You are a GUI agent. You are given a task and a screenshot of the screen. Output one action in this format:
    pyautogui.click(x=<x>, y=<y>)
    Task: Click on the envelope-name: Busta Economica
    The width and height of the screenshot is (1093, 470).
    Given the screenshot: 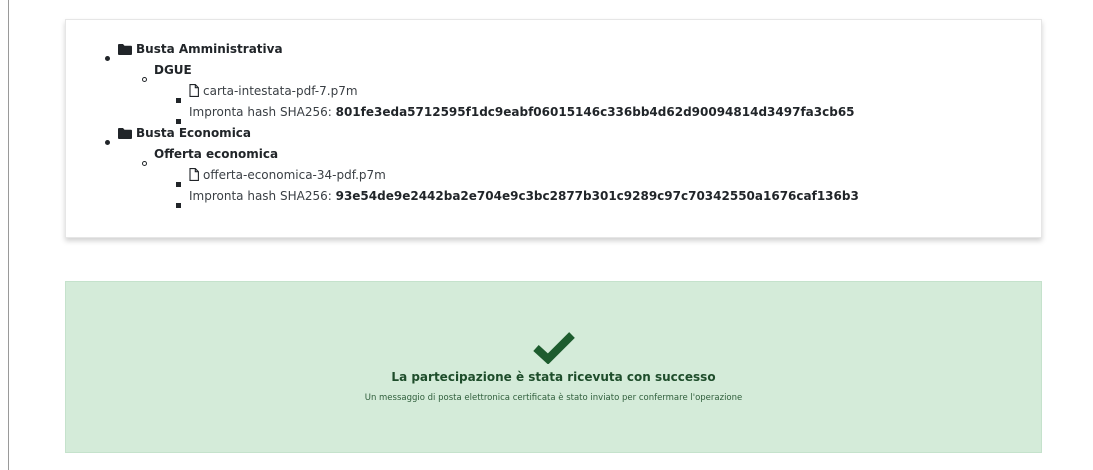 What is the action you would take?
    pyautogui.click(x=194, y=133)
    